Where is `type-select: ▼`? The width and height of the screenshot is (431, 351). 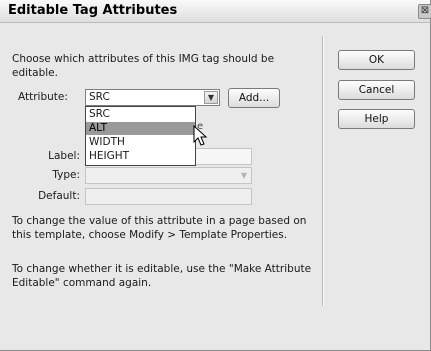
type-select: ▼ is located at coordinates (168, 175).